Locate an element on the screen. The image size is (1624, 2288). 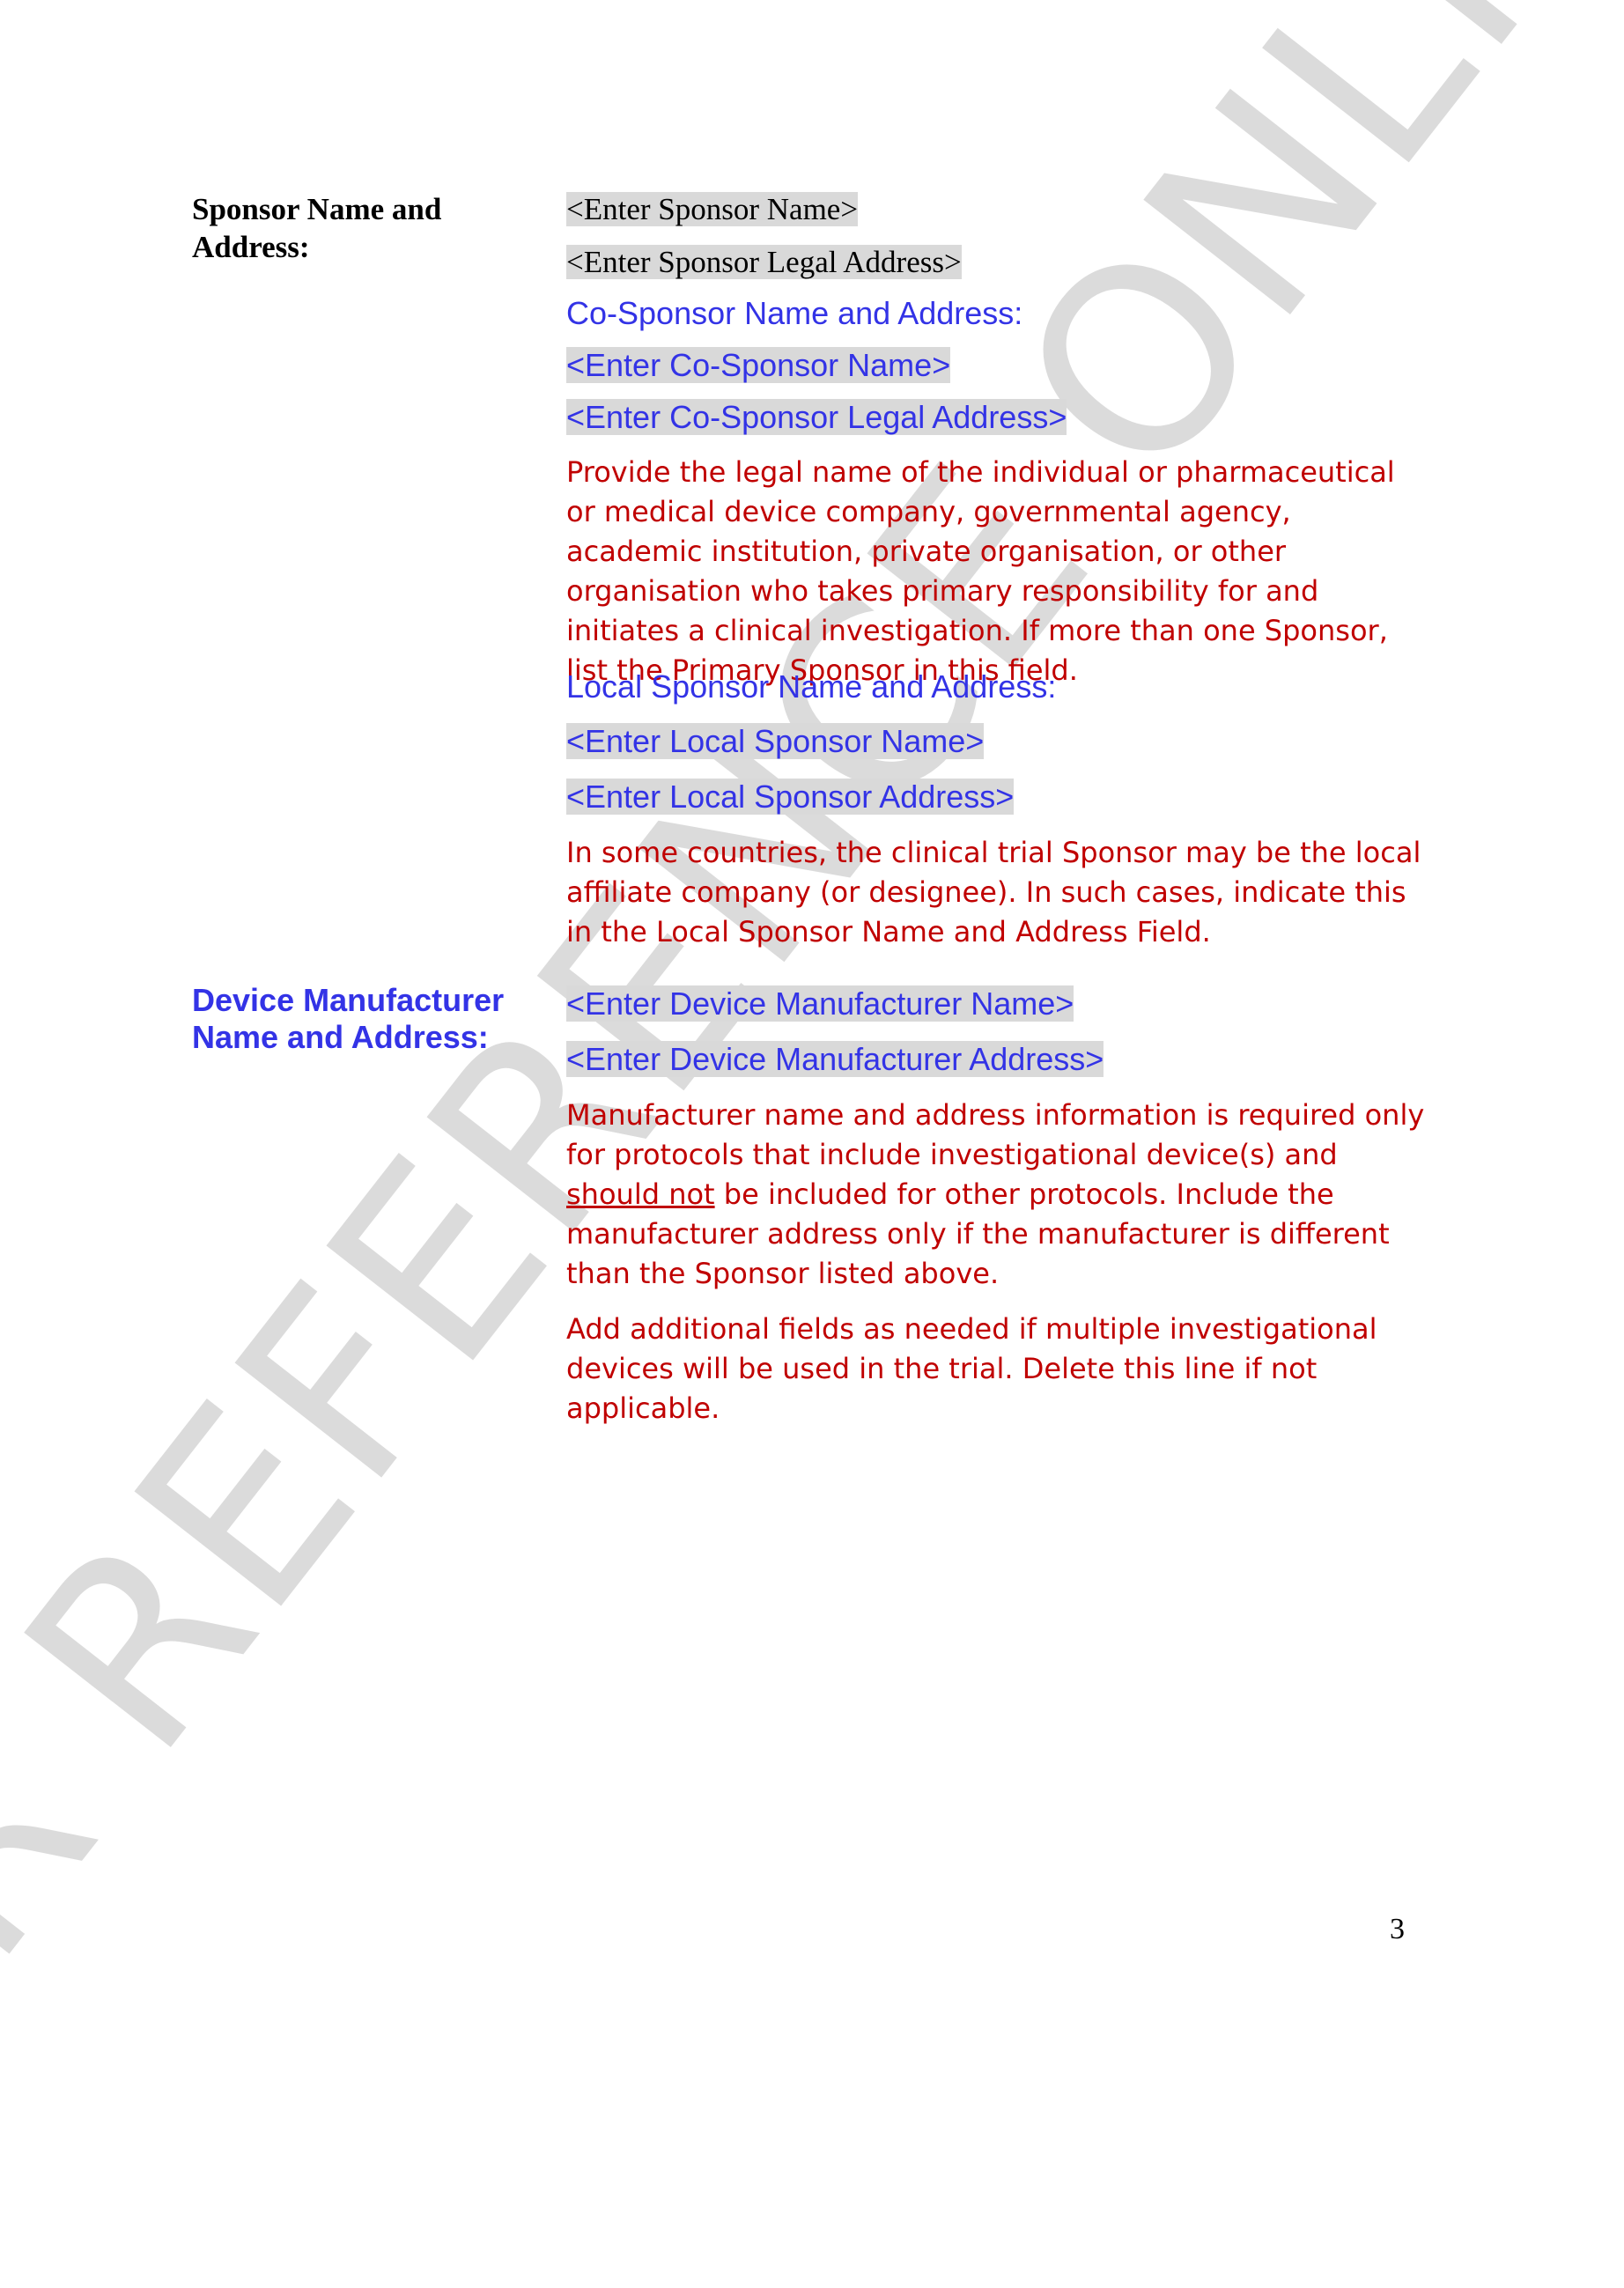
device-manufacturer-name-field: <Enter Device Manufacturer Name> is located at coordinates (820, 1004).